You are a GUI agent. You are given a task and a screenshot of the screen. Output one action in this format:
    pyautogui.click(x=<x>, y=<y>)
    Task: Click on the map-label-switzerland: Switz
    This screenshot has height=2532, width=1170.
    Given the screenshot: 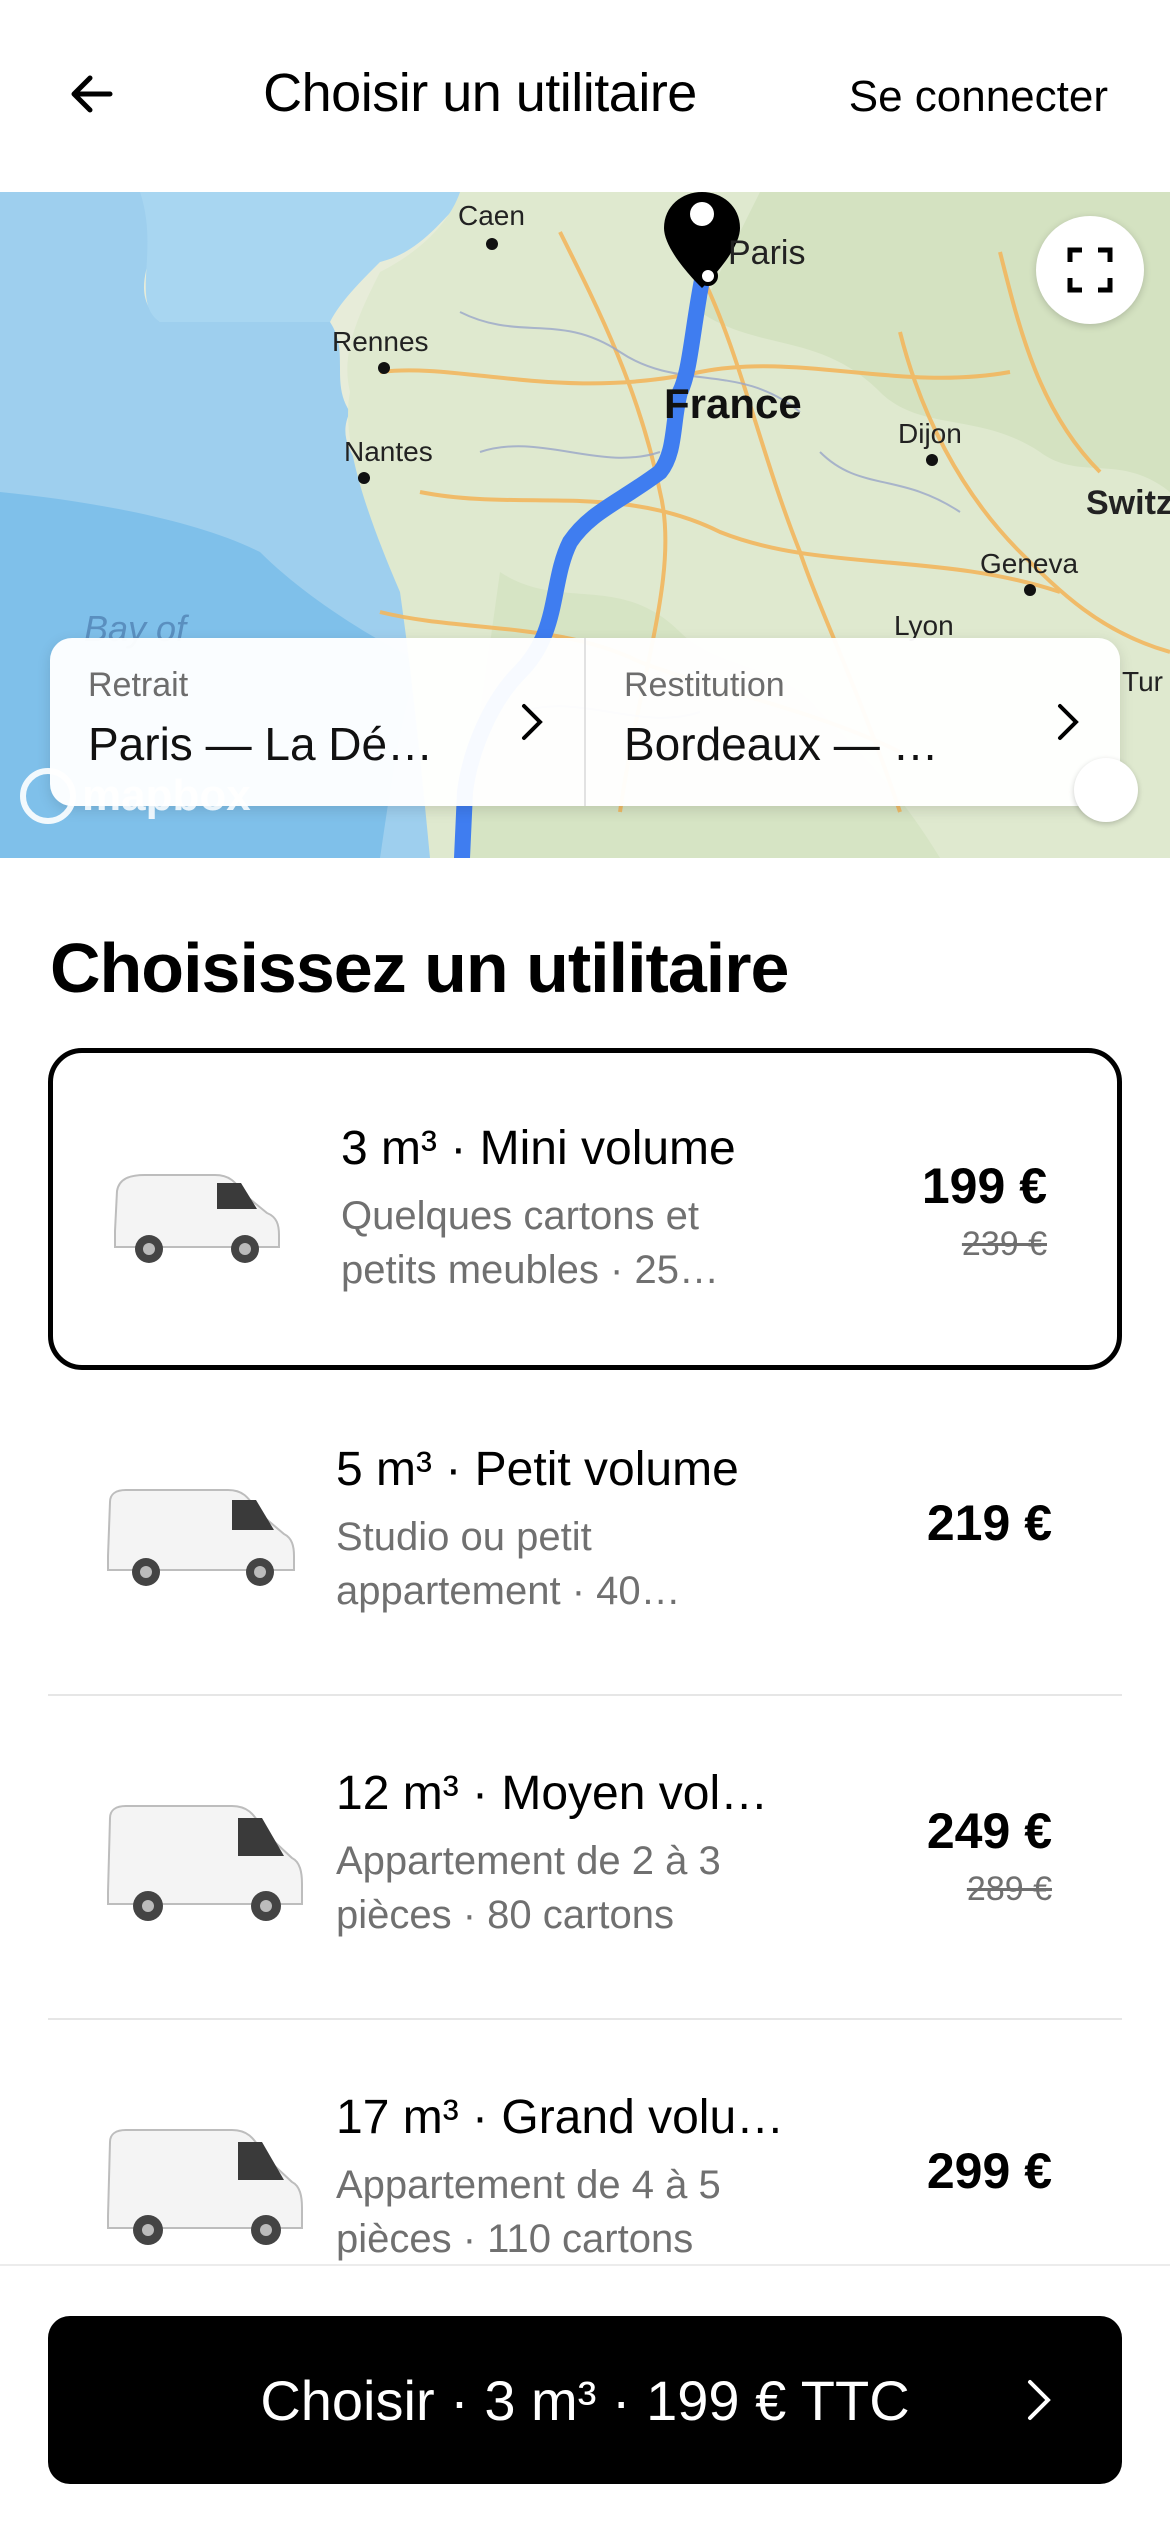 What is the action you would take?
    pyautogui.click(x=1128, y=503)
    